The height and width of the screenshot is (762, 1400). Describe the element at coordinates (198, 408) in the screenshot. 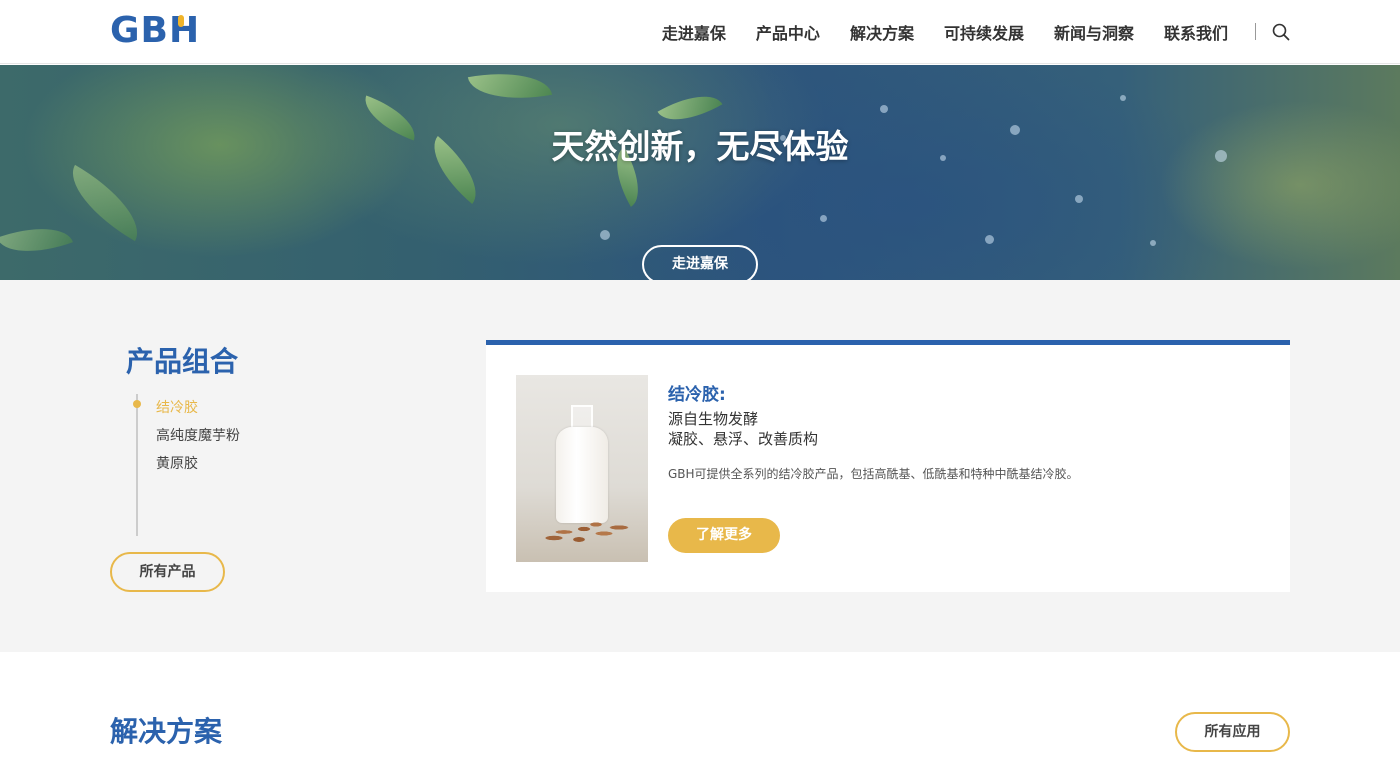

I see `category-item-gellan-gum: 结冷胶` at that location.